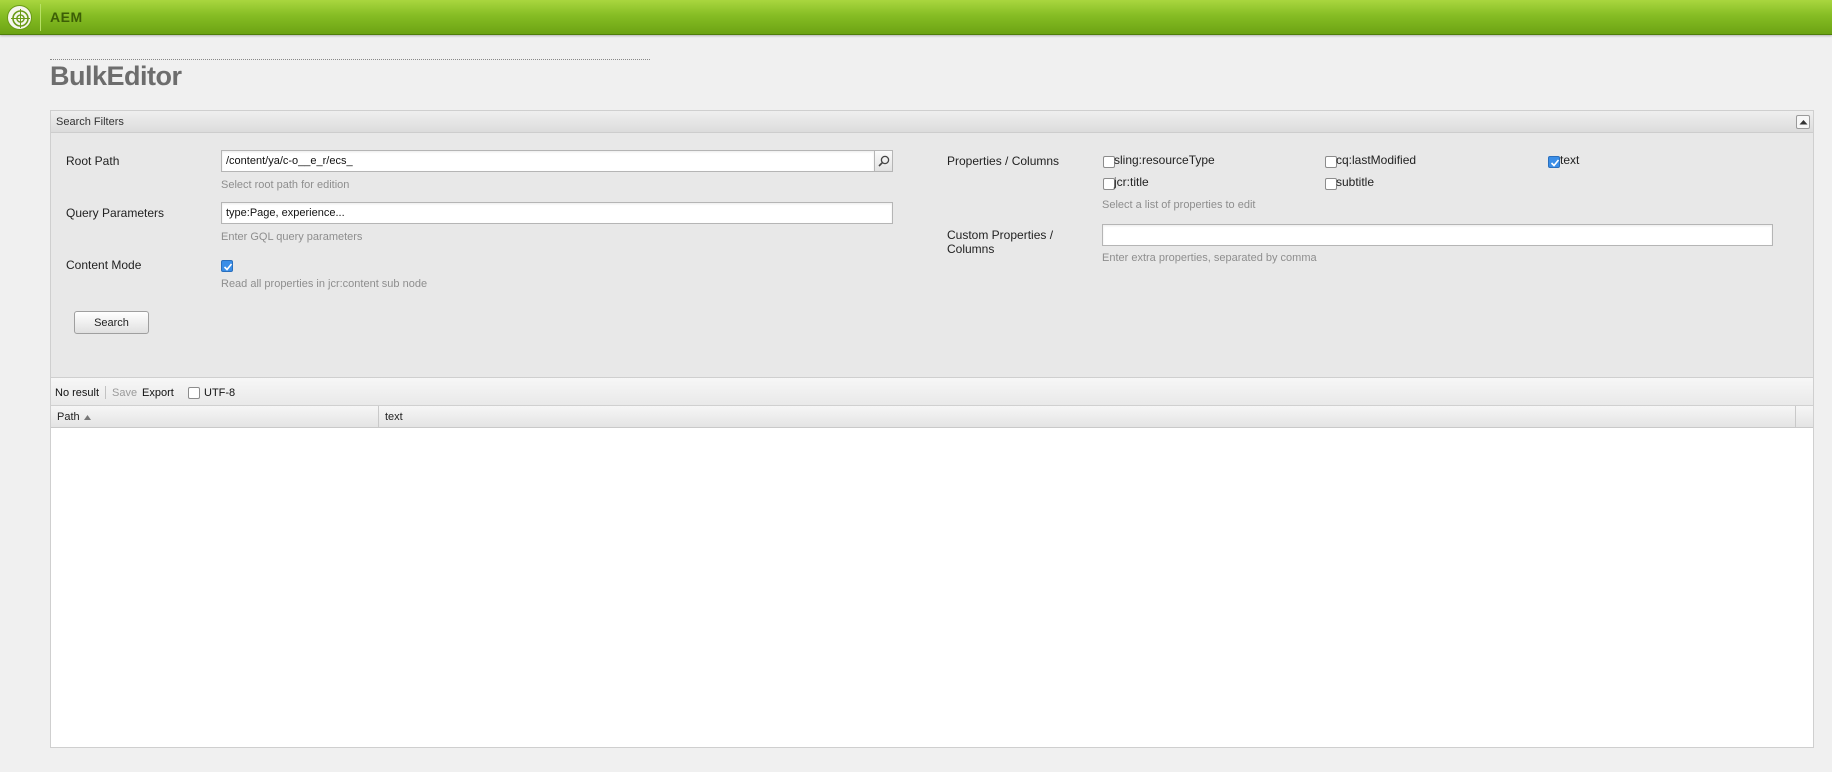  Describe the element at coordinates (19, 17) in the screenshot. I see `aem-logo-icon` at that location.